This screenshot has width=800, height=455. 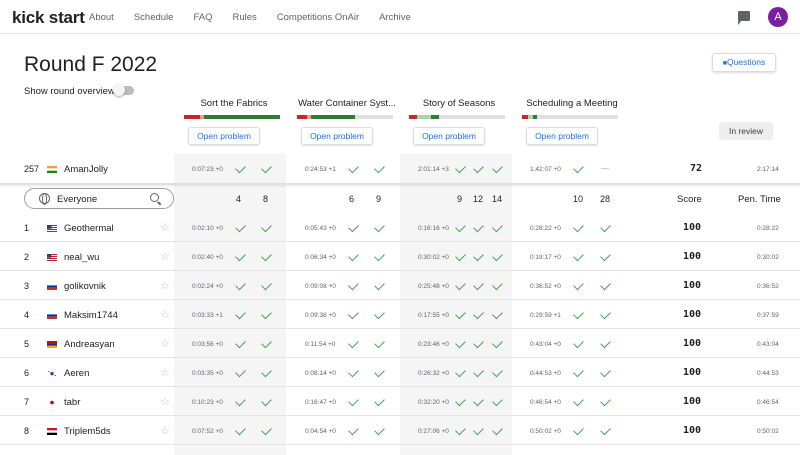 I want to click on penalty-time: 2:17:14, so click(x=768, y=169).